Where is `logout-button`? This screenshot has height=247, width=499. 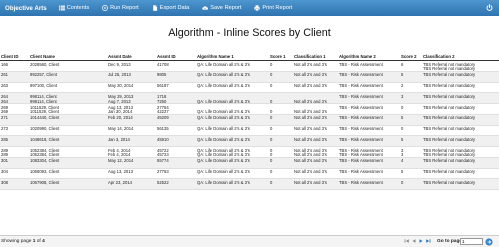 logout-button is located at coordinates (489, 7).